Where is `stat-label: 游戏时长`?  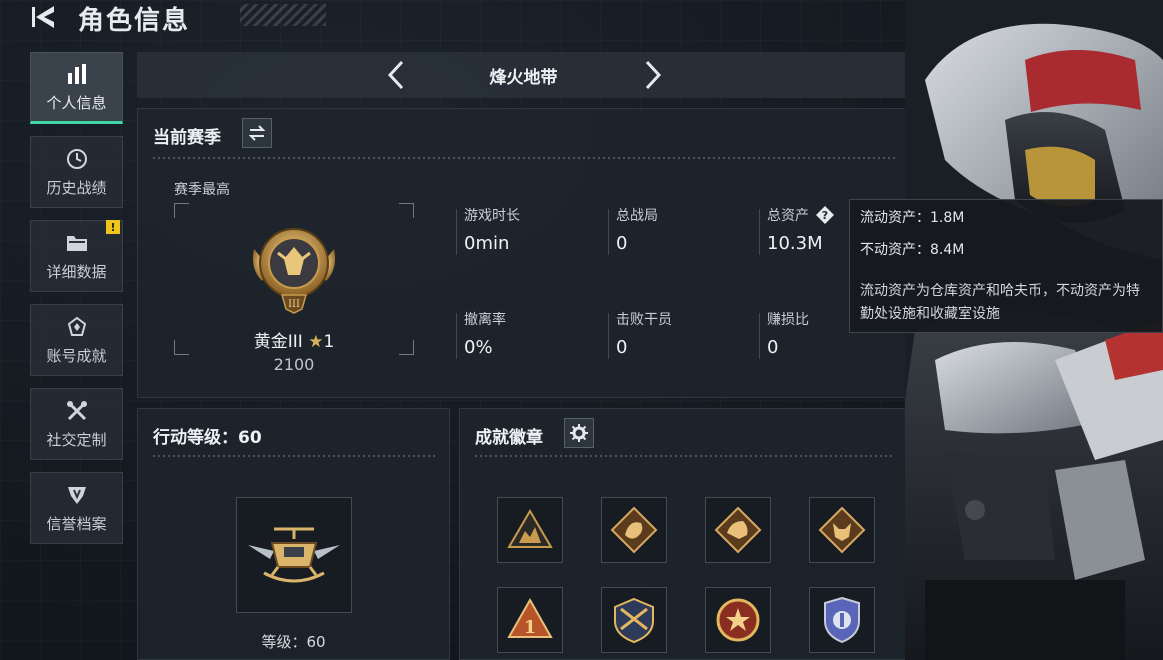
stat-label: 游戏时长 is located at coordinates (492, 216).